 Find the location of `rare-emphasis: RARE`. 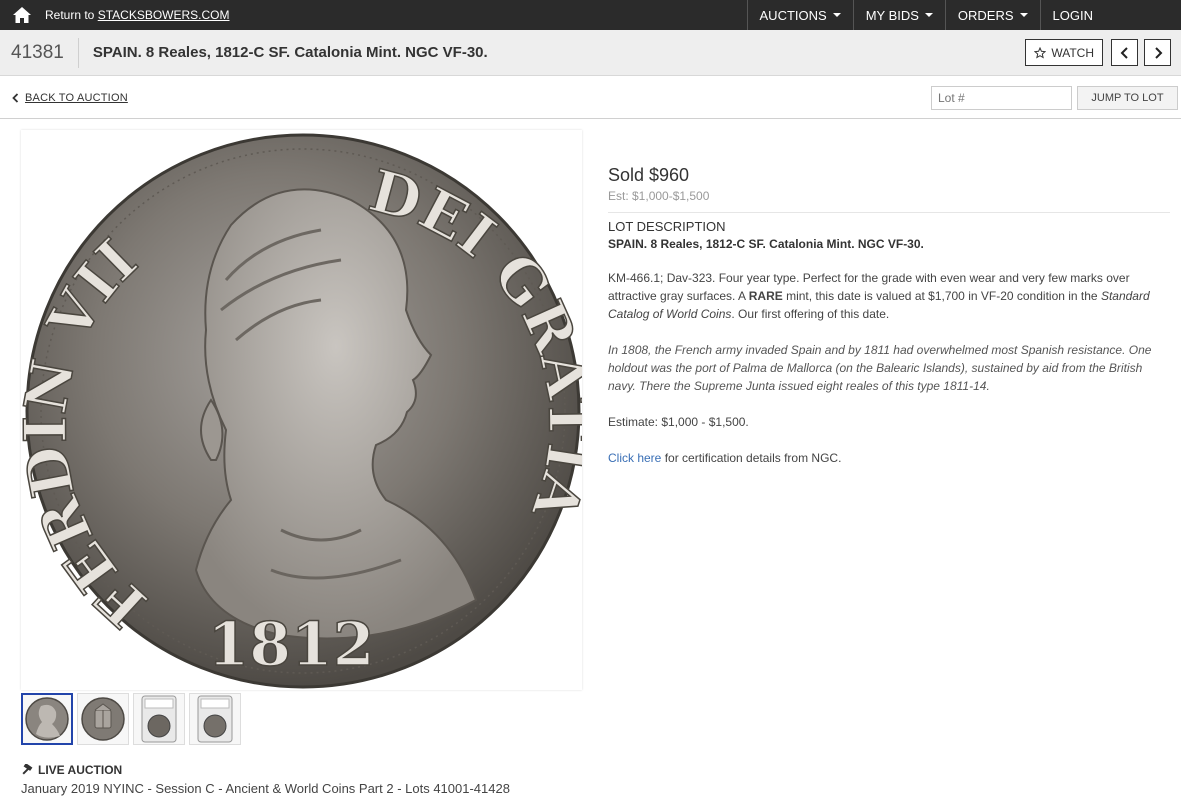

rare-emphasis: RARE is located at coordinates (765, 296).